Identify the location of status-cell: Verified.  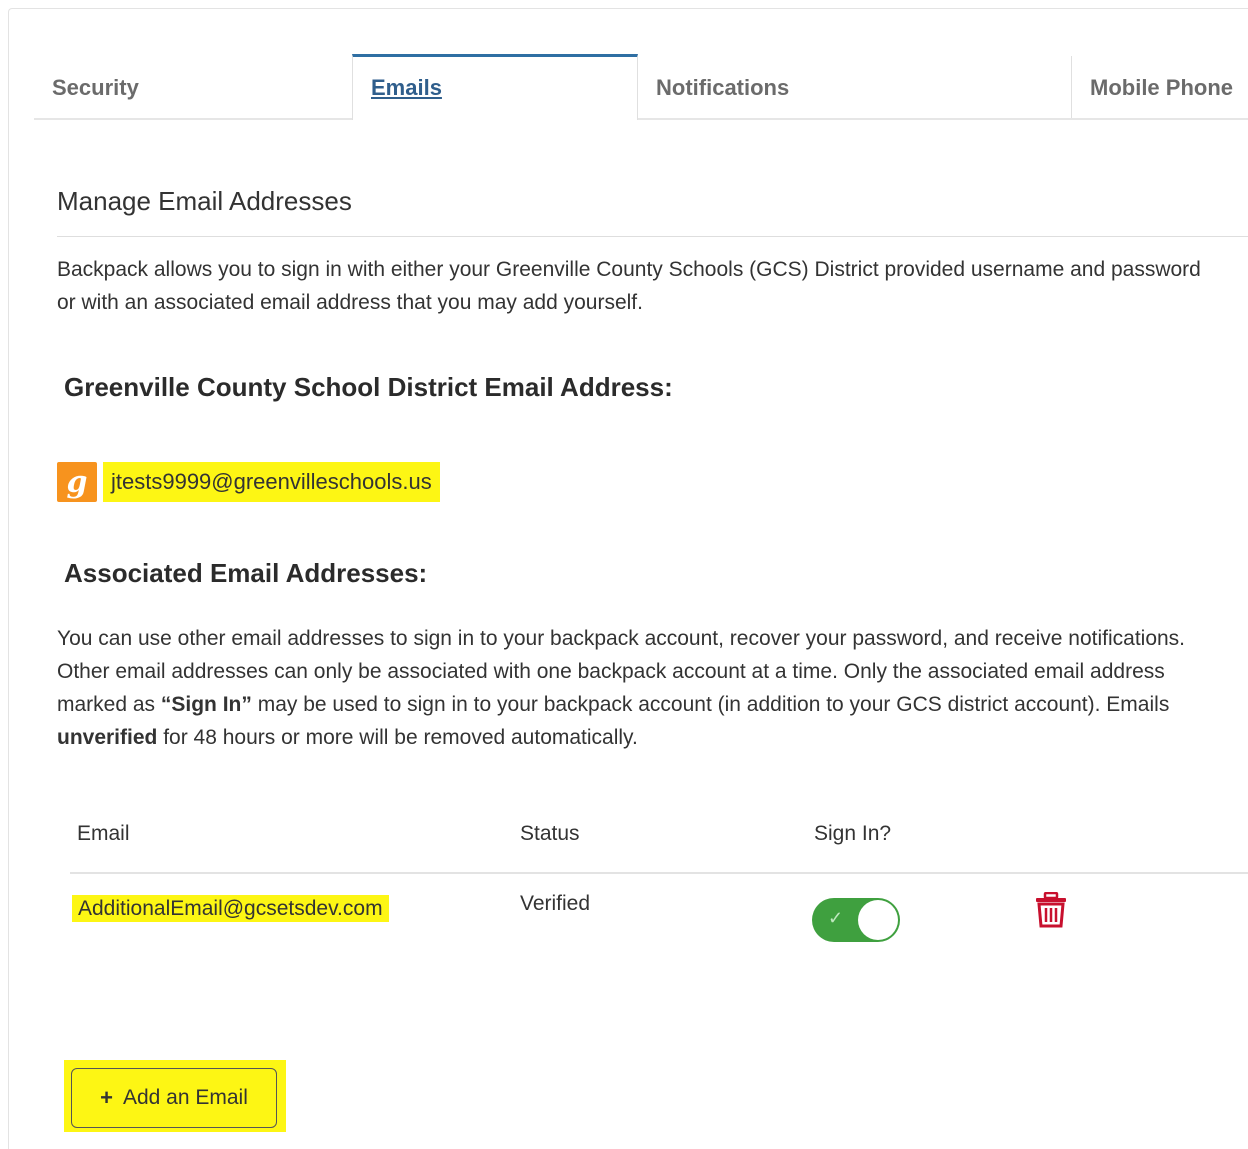
(555, 903).